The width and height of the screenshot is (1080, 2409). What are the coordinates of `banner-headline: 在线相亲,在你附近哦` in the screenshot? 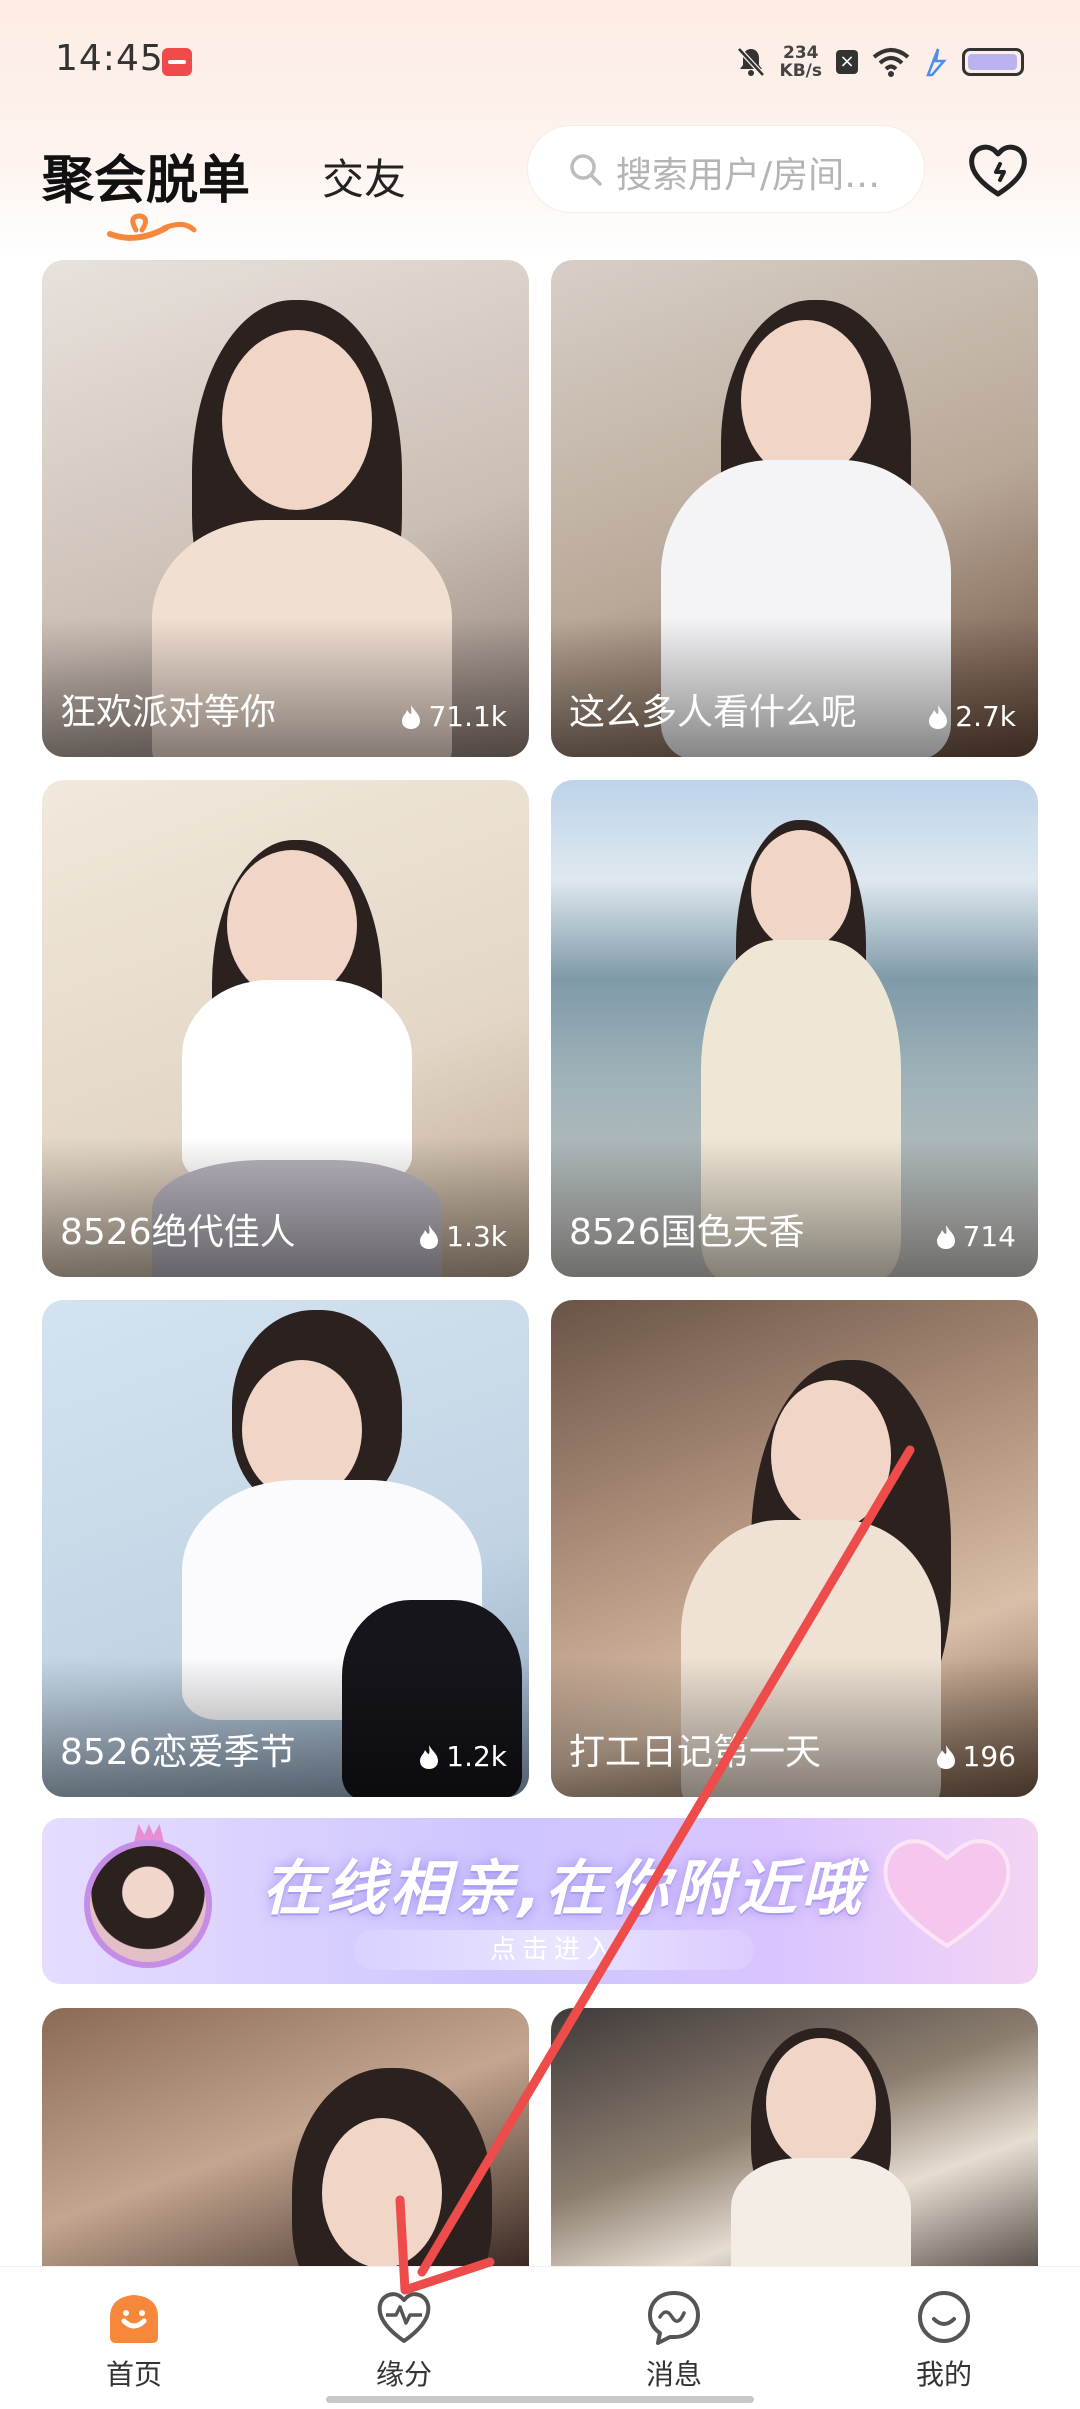 It's located at (563, 1889).